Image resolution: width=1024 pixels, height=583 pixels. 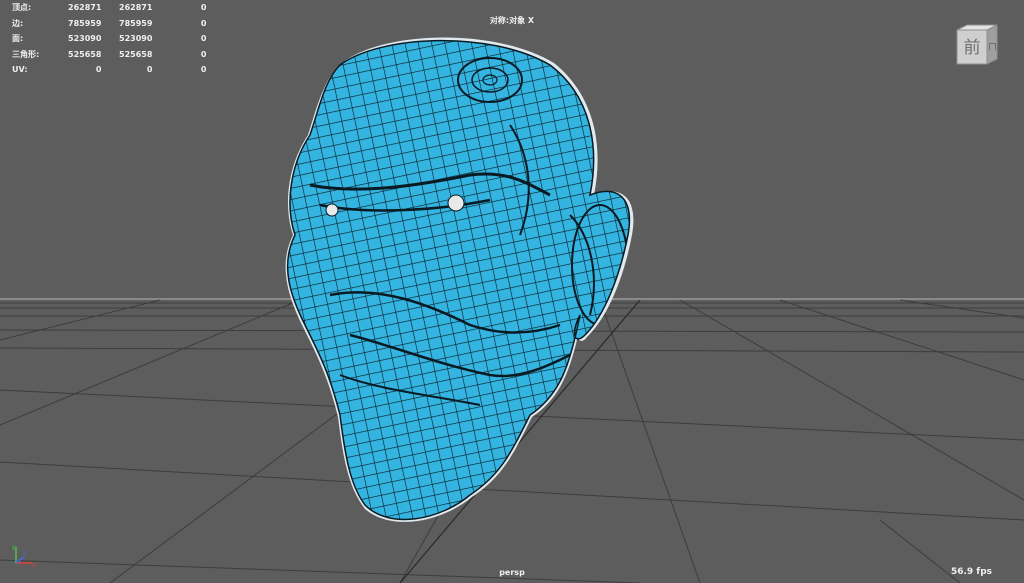 I want to click on view-cube-icon: 前 ⊓, so click(x=977, y=45).